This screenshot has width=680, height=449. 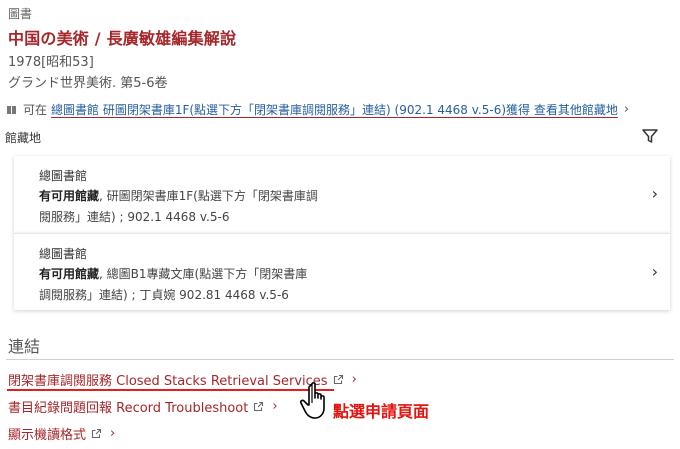 What do you see at coordinates (340, 359) in the screenshot?
I see `links-divider` at bounding box center [340, 359].